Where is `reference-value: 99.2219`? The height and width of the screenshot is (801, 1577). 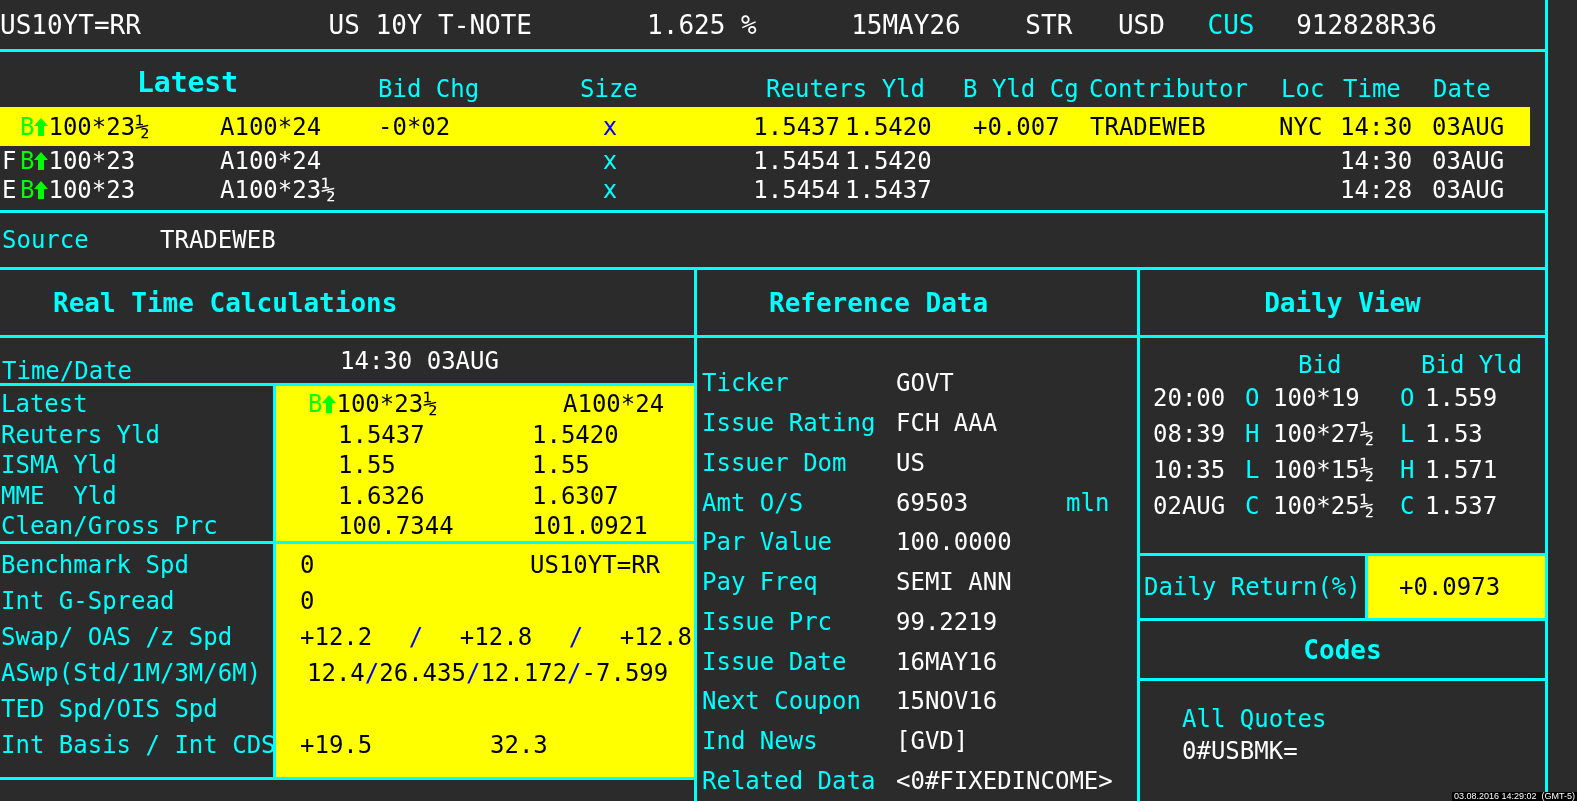
reference-value: 99.2219 is located at coordinates (947, 621).